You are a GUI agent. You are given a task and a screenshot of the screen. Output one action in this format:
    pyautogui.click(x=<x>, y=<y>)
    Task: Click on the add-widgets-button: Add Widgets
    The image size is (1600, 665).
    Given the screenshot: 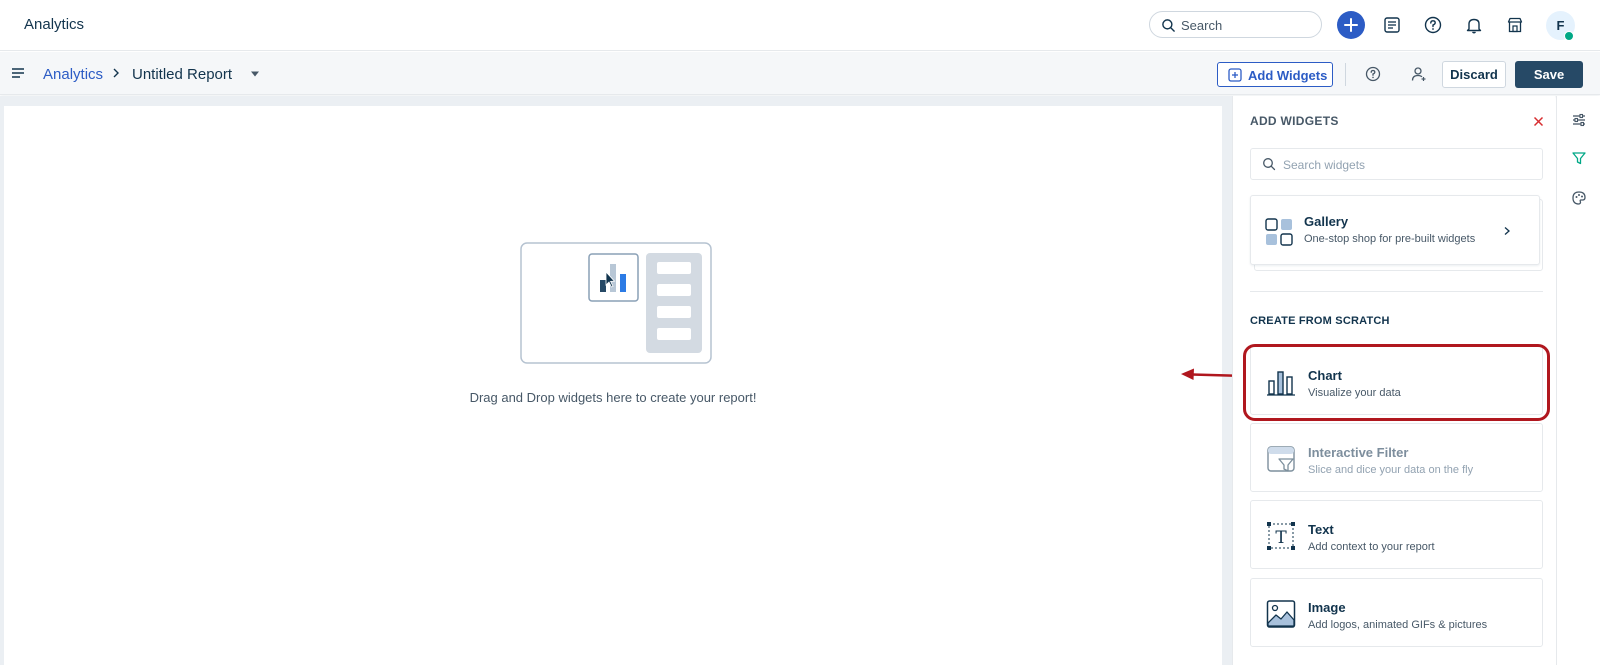 What is the action you would take?
    pyautogui.click(x=1275, y=74)
    